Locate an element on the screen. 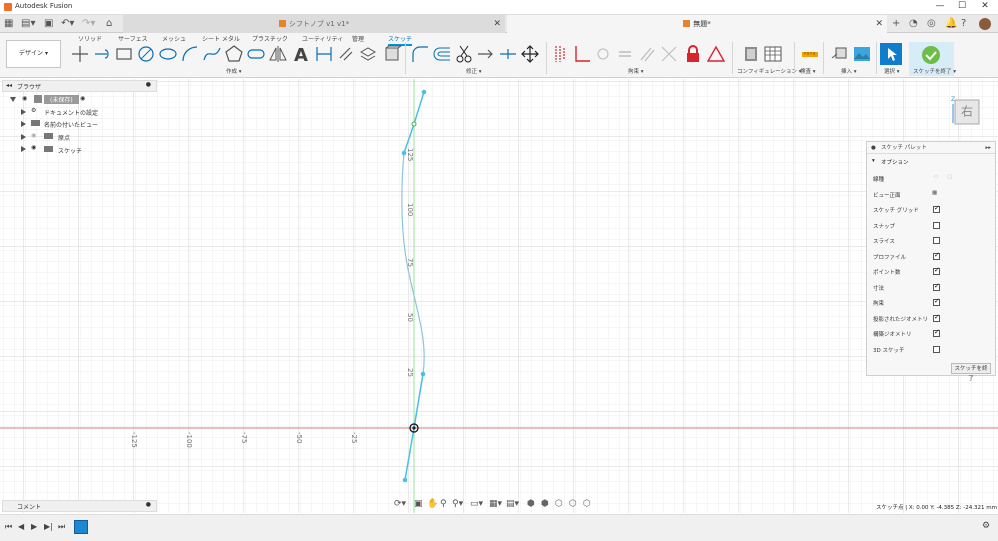  dimensions-checkbox is located at coordinates (936, 286).